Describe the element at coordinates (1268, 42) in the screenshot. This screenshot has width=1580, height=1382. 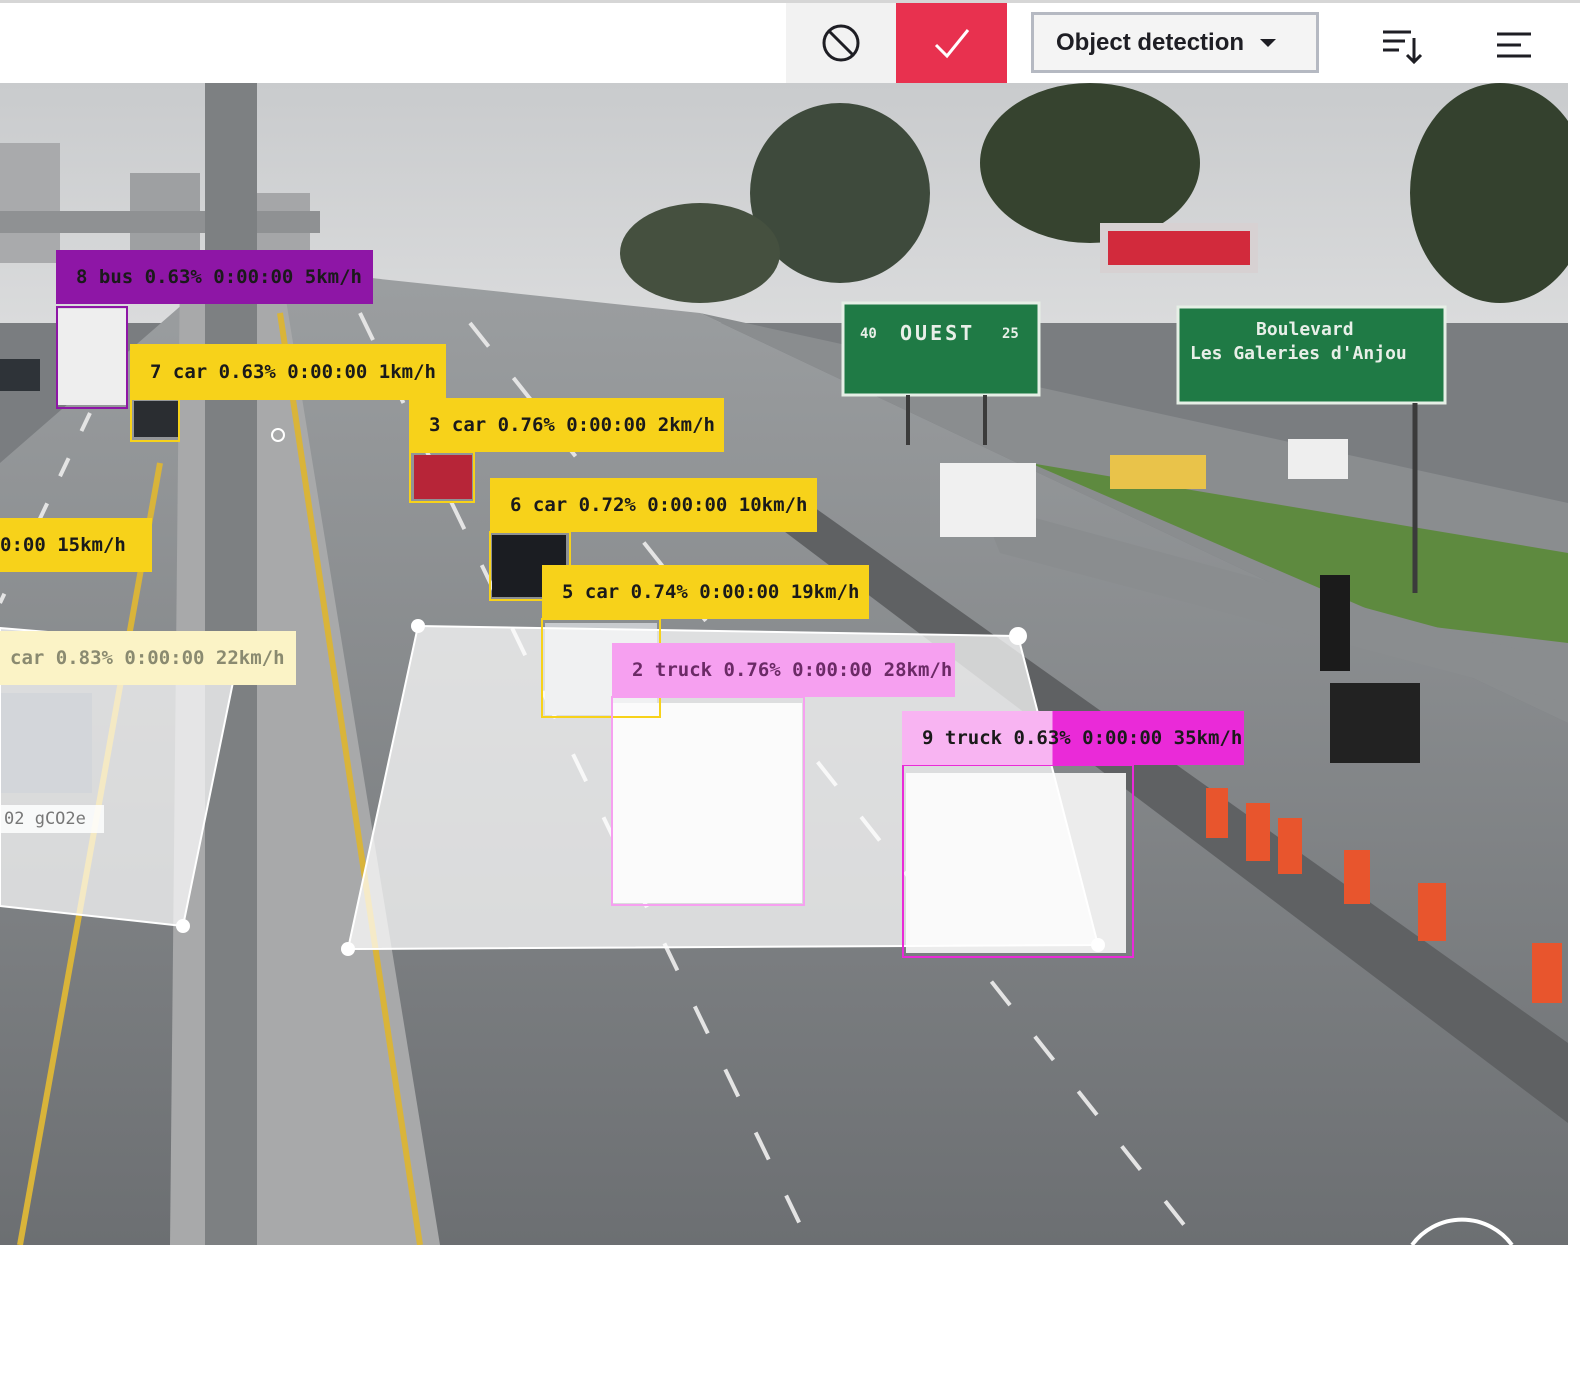
I see `chevron-down-icon` at that location.